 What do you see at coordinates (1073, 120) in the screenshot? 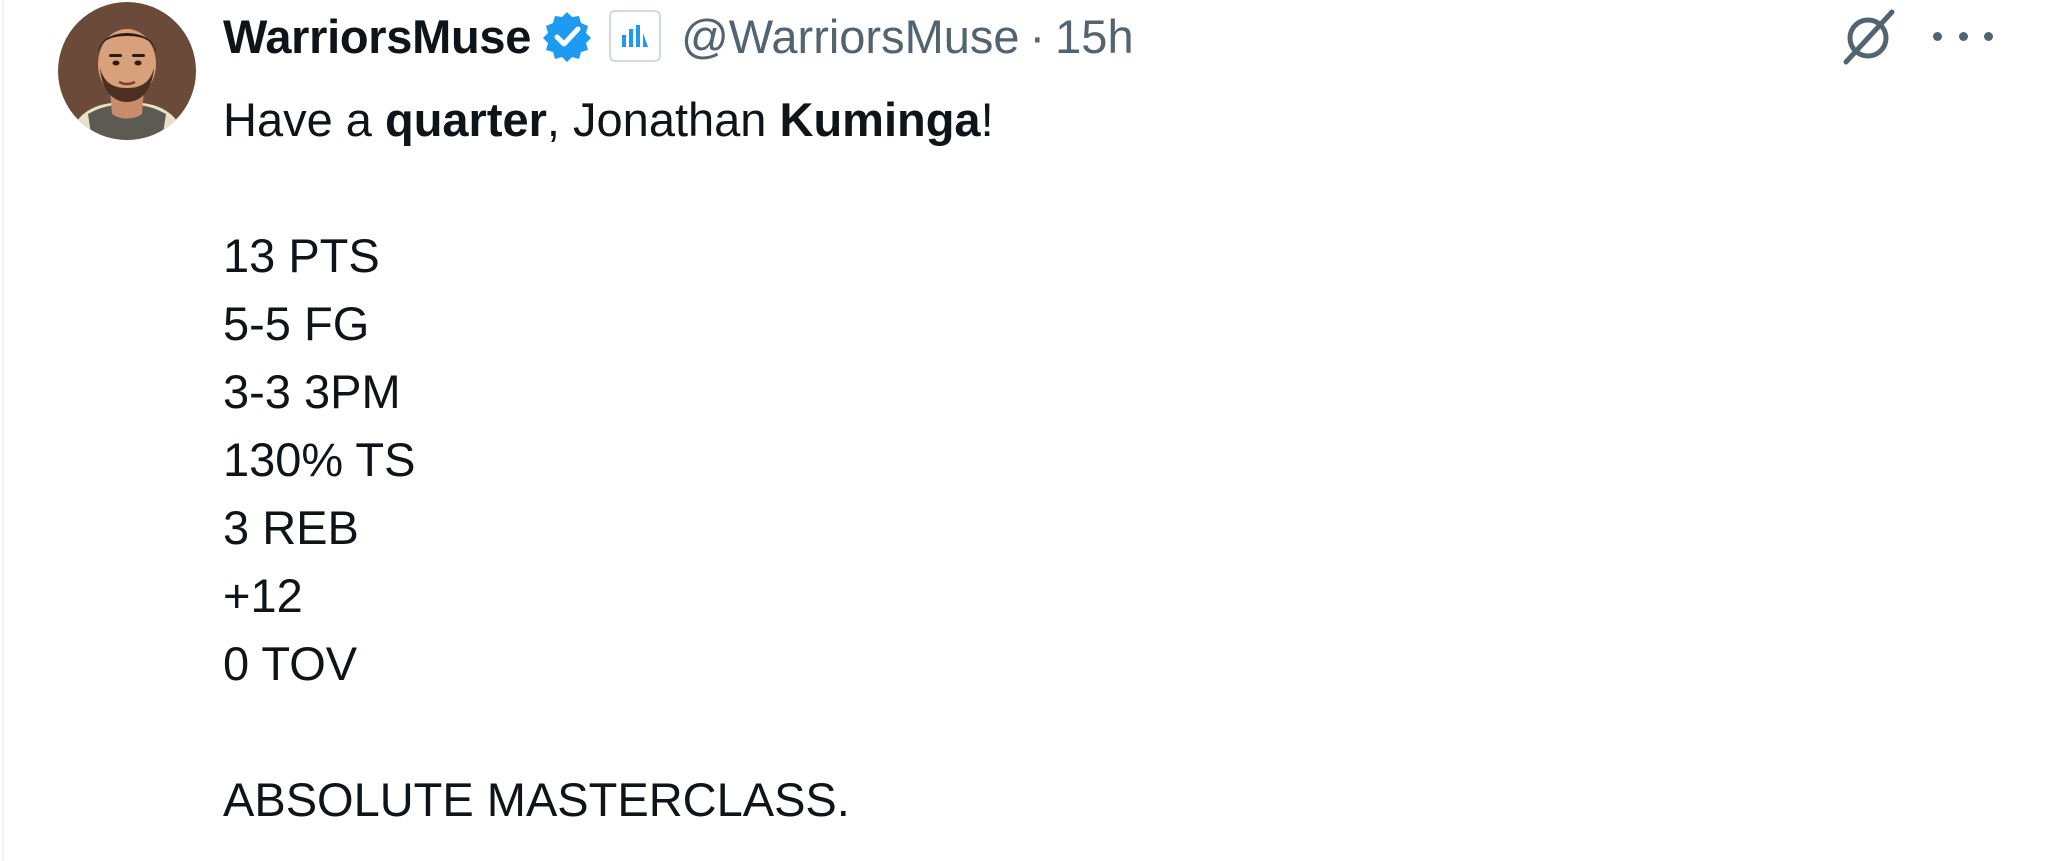
I see `tweet-intro-line: Have a quarter, Jonathan Kuminga!` at bounding box center [1073, 120].